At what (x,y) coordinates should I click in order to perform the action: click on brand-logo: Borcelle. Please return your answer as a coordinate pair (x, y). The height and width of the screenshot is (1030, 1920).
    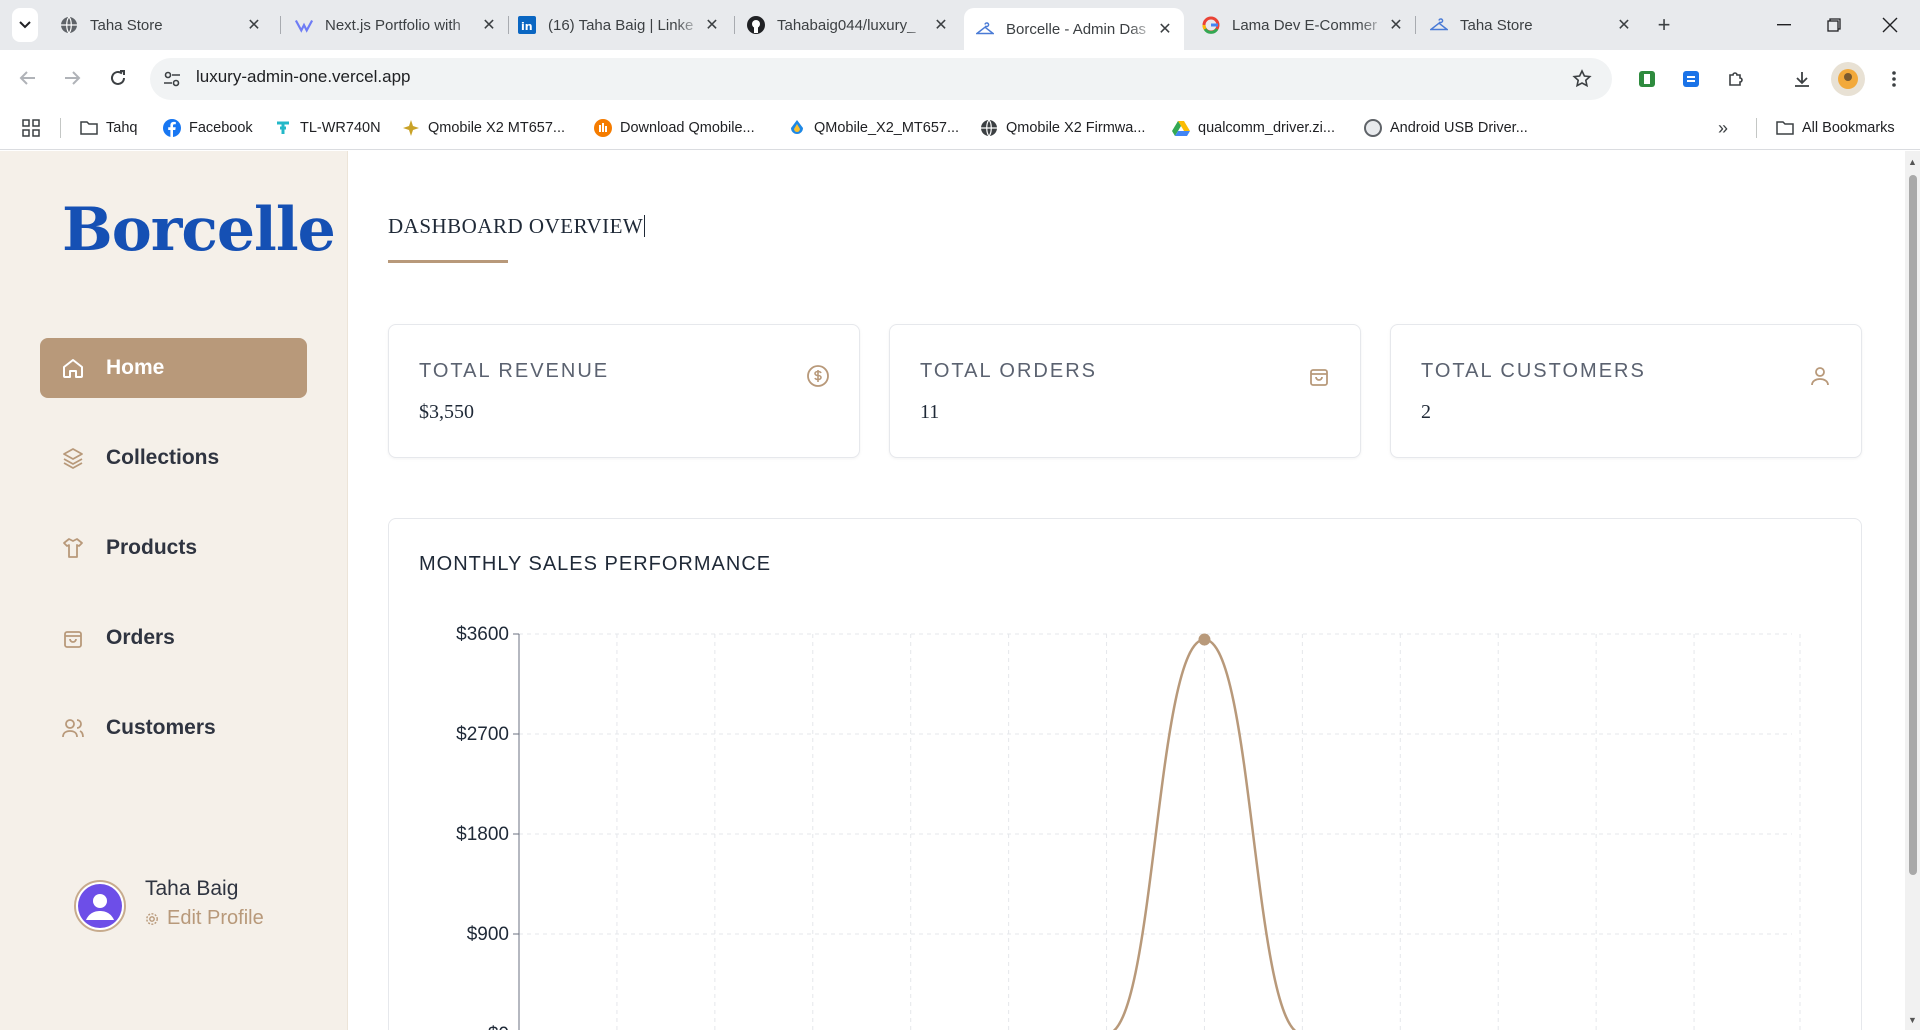
    Looking at the image, I should click on (199, 230).